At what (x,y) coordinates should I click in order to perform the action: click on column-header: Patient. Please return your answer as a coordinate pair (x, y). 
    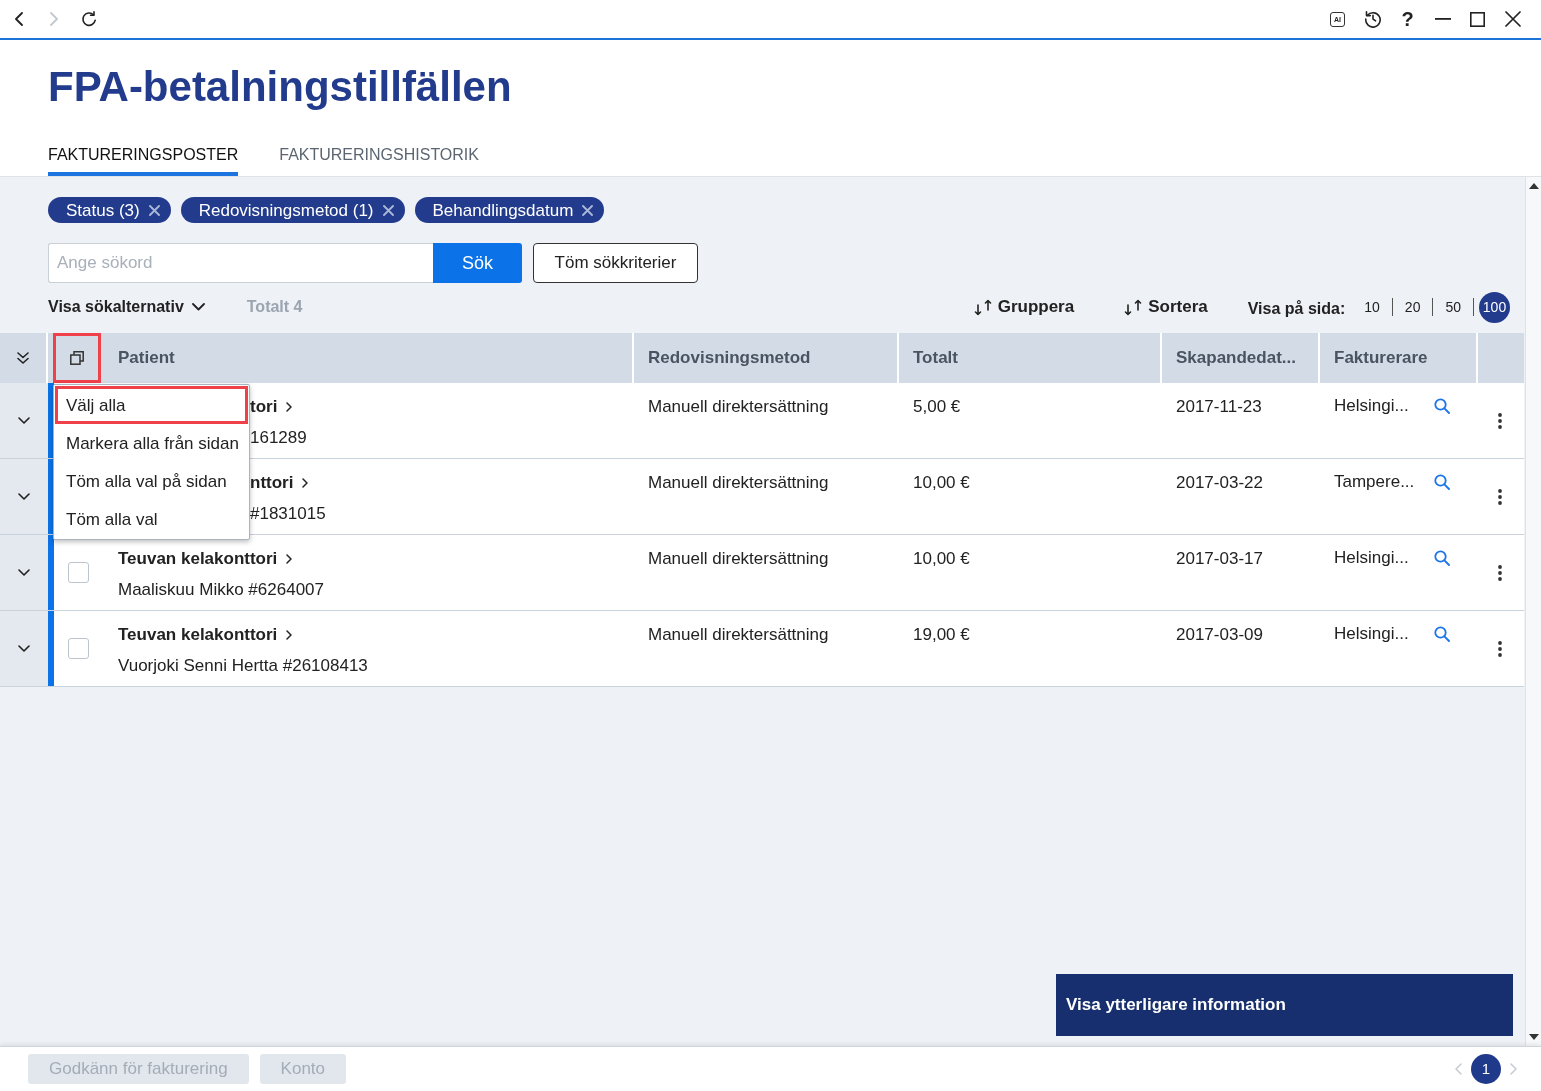
    Looking at the image, I should click on (146, 358).